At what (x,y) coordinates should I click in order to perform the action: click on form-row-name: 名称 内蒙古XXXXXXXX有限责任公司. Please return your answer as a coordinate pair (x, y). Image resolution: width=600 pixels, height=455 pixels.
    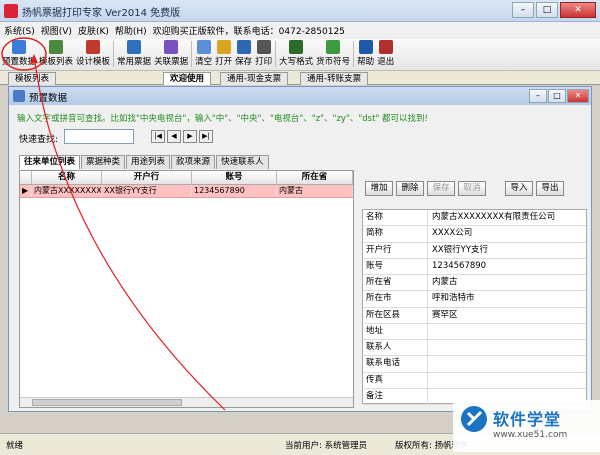
    Looking at the image, I should click on (474, 218).